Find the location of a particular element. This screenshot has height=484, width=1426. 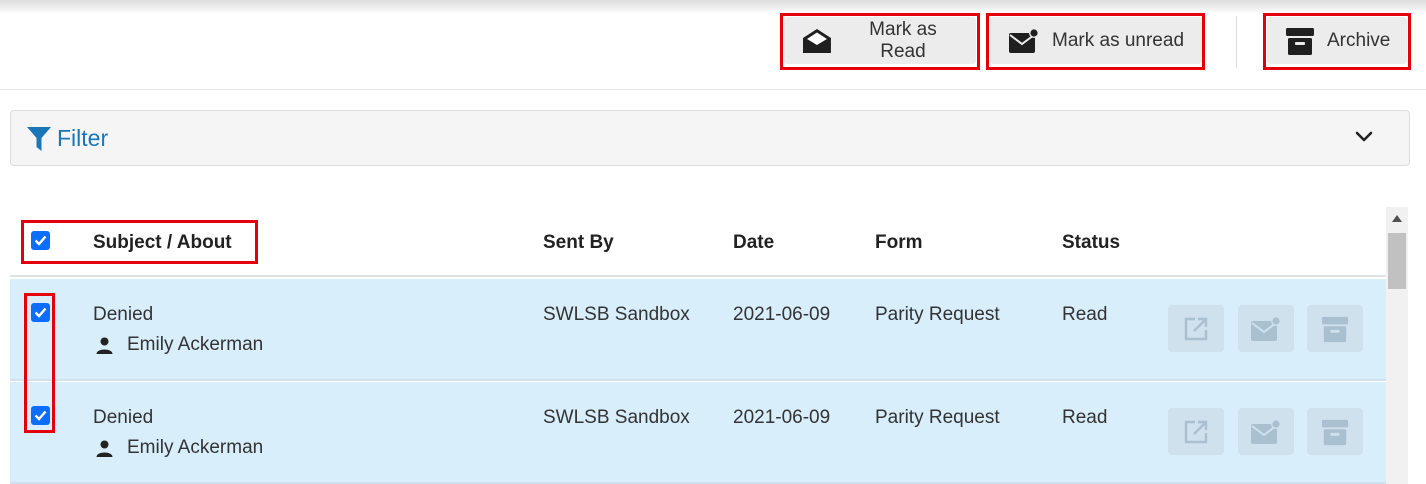

mark-as-read-button: Mark as Read is located at coordinates (880, 40).